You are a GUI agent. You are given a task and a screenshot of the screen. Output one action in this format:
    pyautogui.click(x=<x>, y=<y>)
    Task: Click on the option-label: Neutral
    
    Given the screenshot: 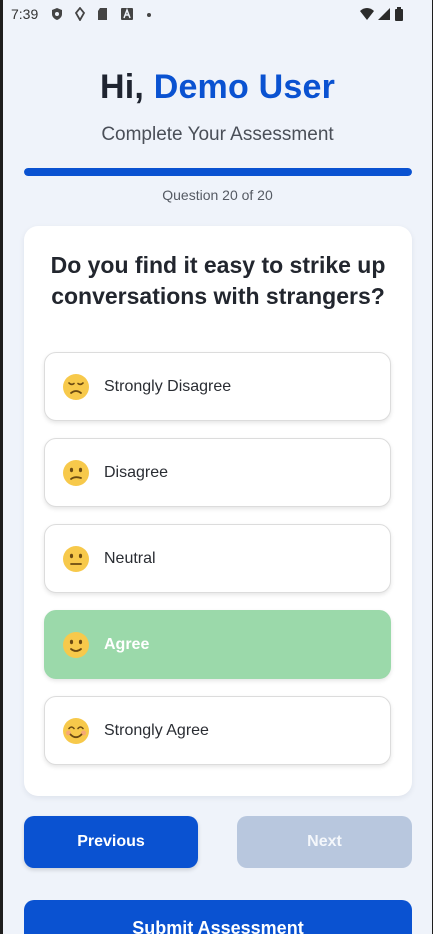 What is the action you would take?
    pyautogui.click(x=130, y=558)
    